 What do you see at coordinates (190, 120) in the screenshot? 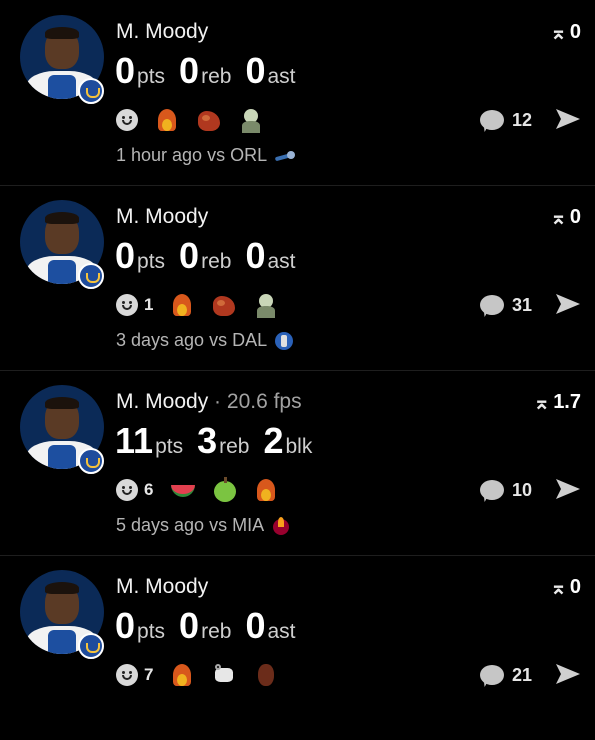
I see `reaction-bar` at bounding box center [190, 120].